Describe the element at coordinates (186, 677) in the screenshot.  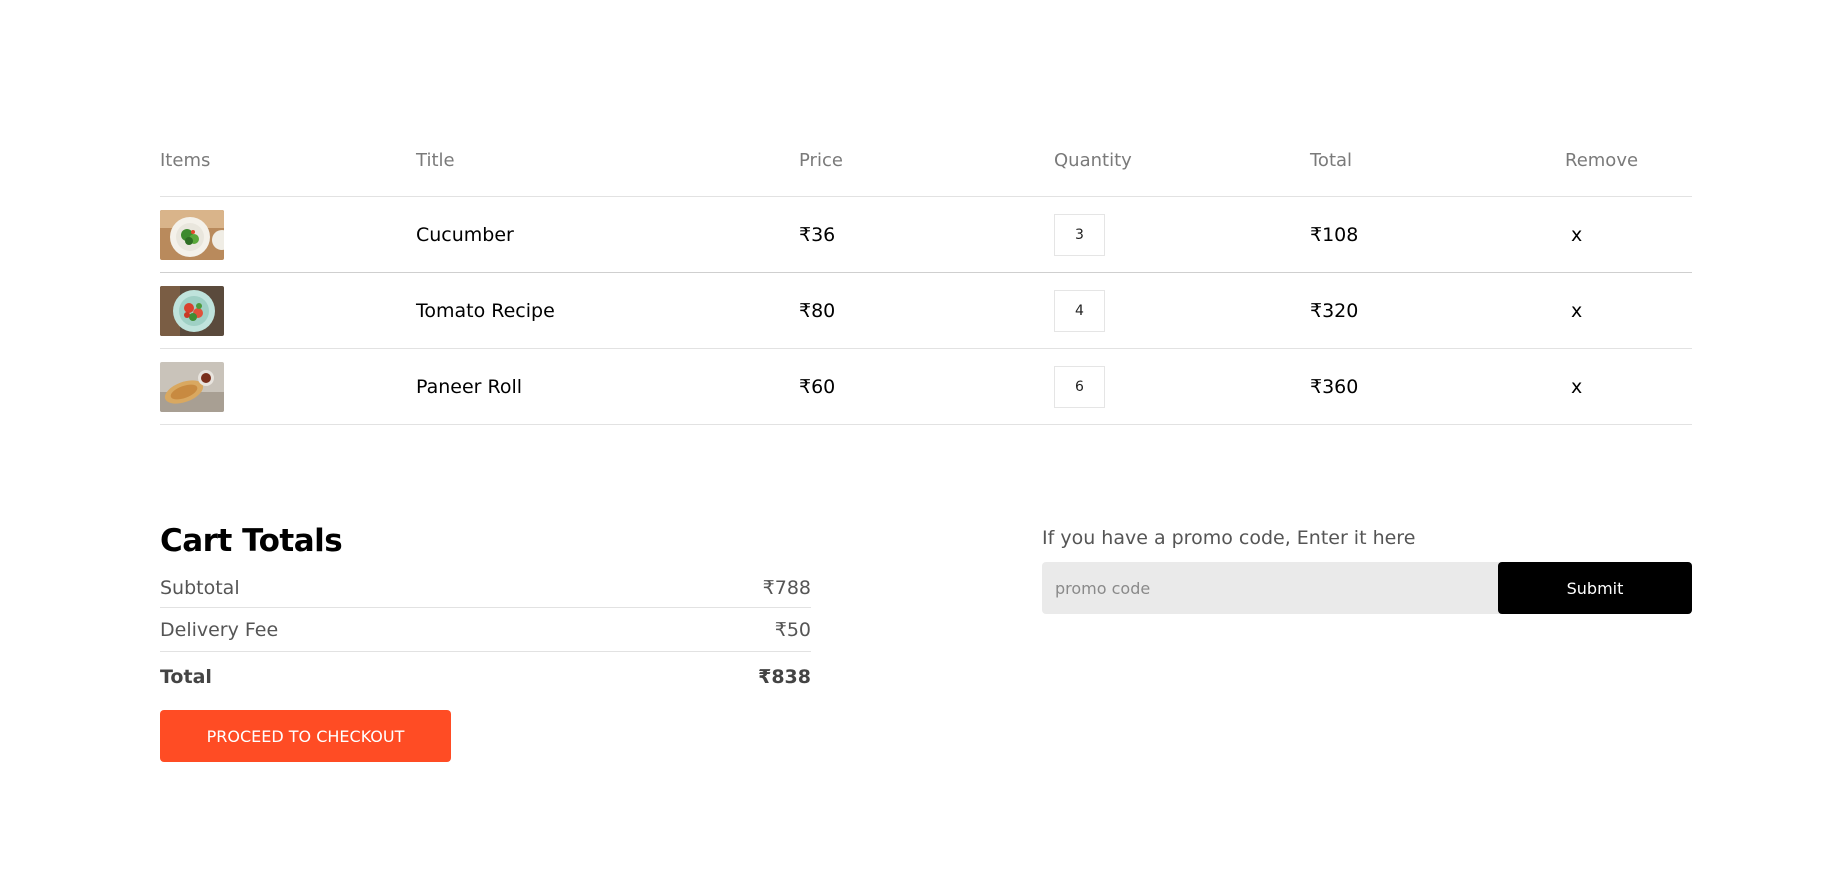
I see `total-label: Total` at that location.